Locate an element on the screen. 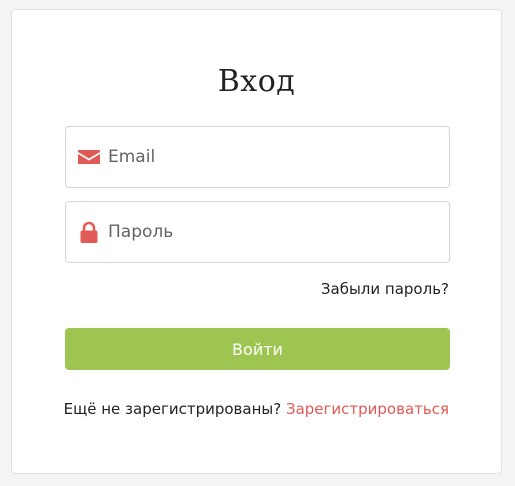 This screenshot has width=515, height=486. password-field is located at coordinates (257, 232).